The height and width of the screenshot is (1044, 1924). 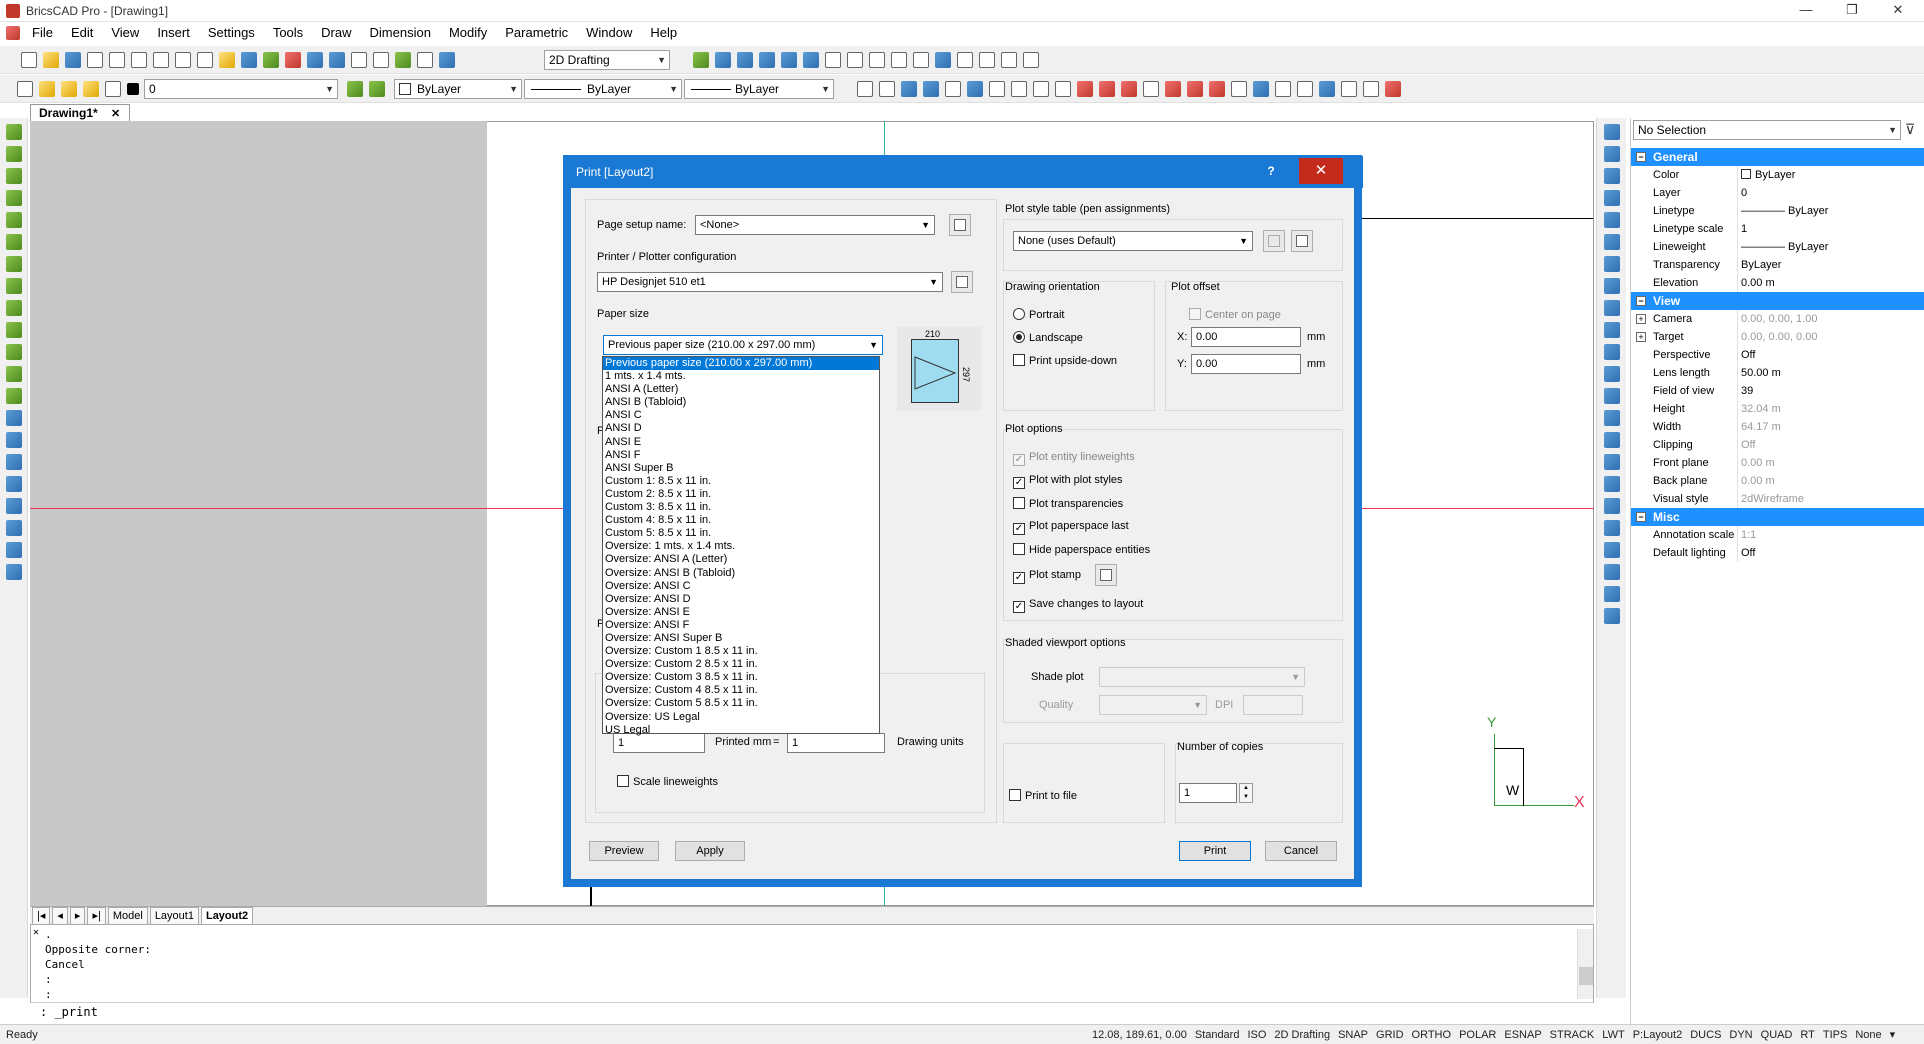 I want to click on status-textstyle: Standard, so click(x=1217, y=1034).